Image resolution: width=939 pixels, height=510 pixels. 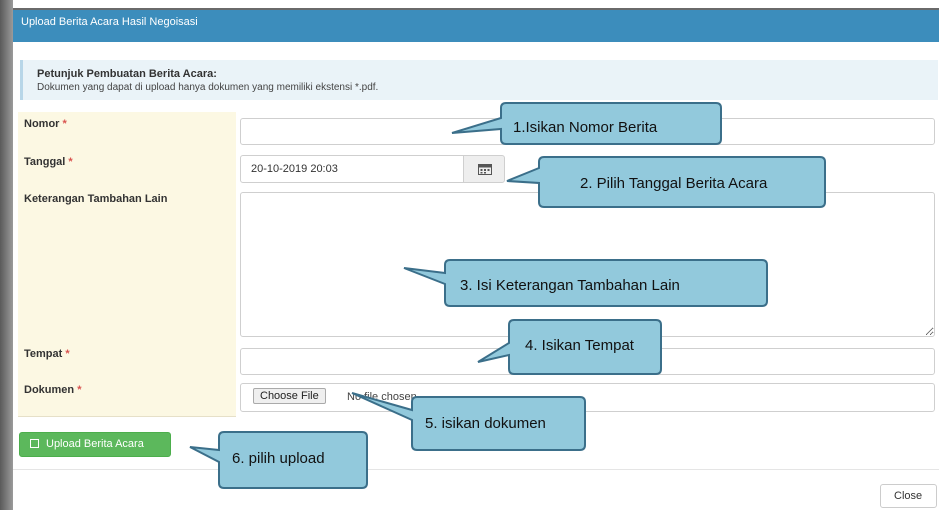 I want to click on callout-6: 6. pilih upload, so click(x=278, y=460).